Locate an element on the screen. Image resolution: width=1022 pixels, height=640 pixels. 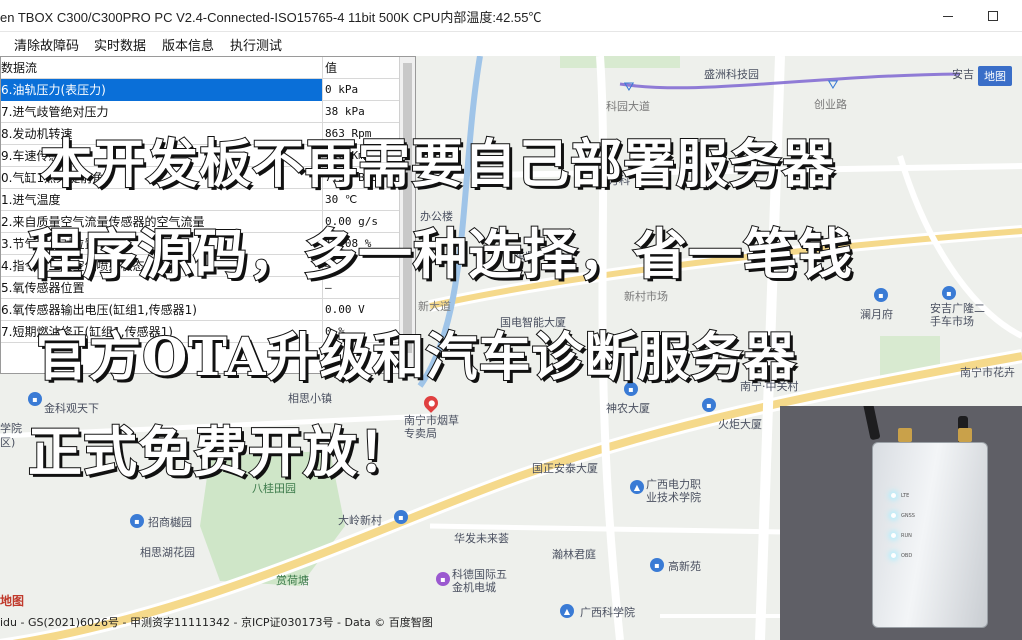
column-header-name: 数据流 is located at coordinates (162, 68).